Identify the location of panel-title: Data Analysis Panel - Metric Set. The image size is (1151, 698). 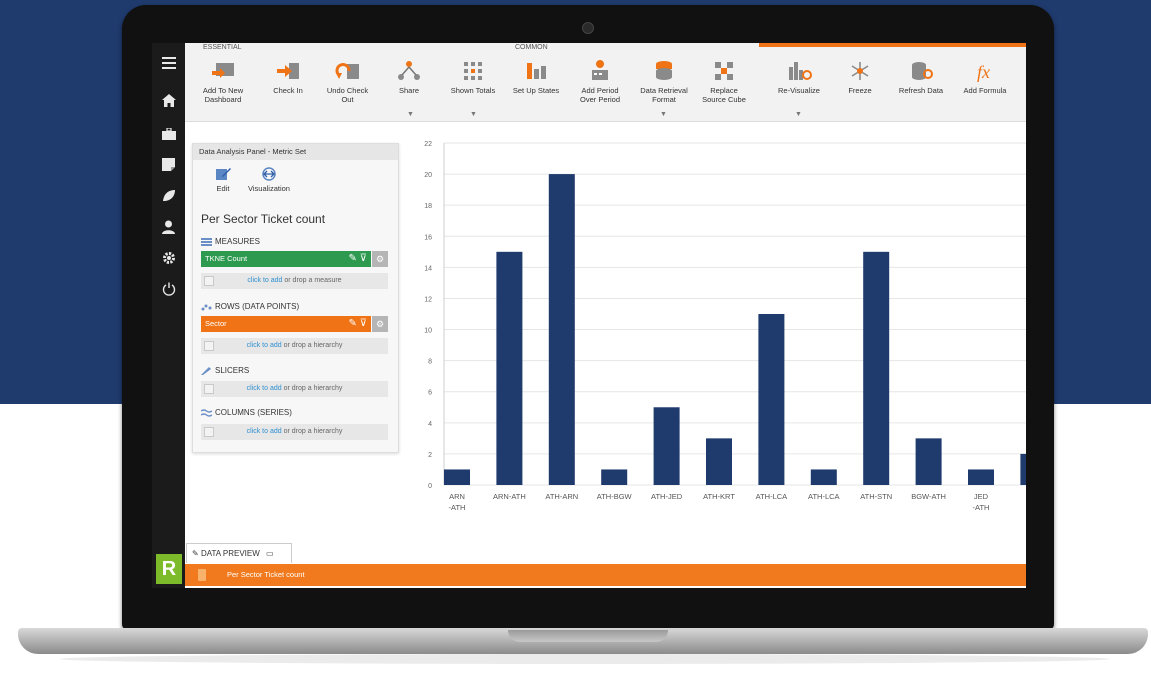
(295, 152).